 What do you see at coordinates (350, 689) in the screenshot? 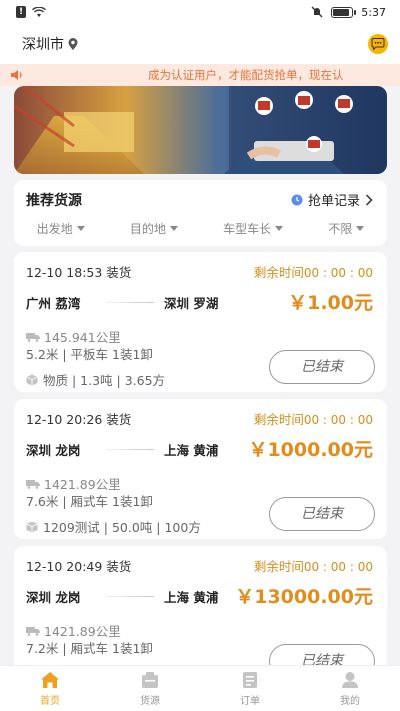
I see `tab-profile: 我的` at bounding box center [350, 689].